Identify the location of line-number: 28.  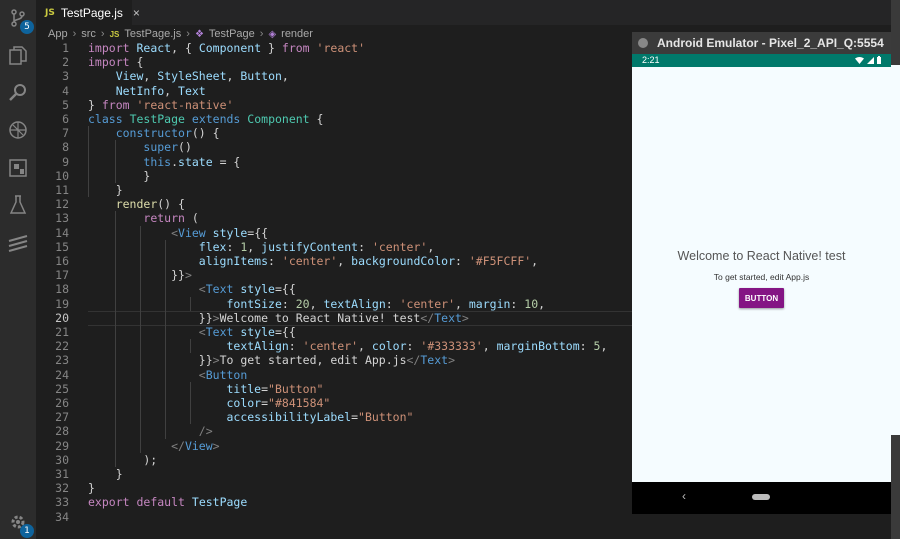
(62, 431).